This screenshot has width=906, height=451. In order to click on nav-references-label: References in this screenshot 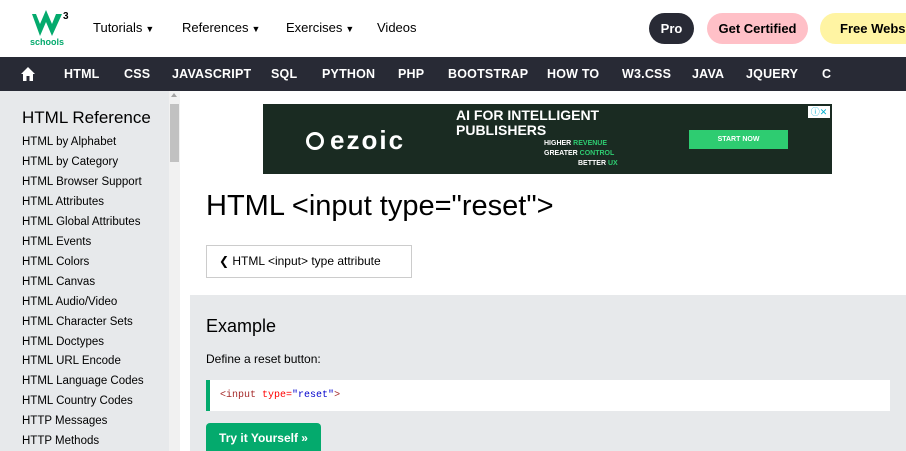, I will do `click(215, 27)`.